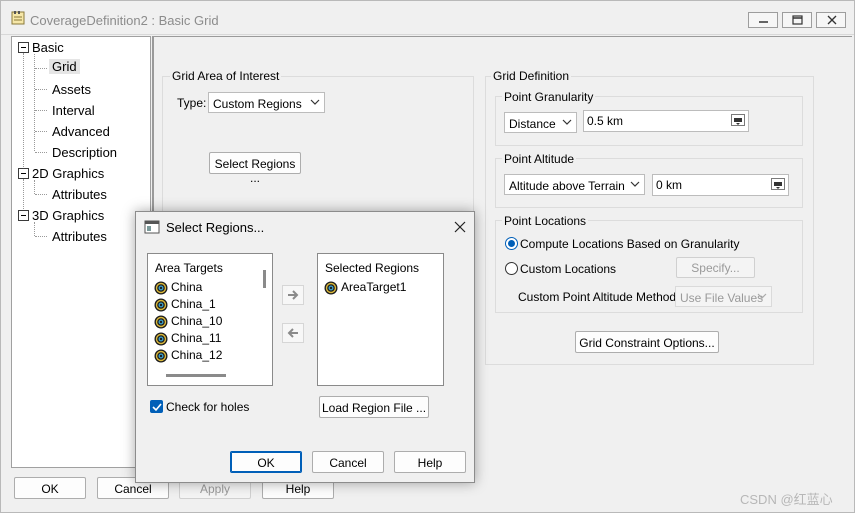  Describe the element at coordinates (511, 268) in the screenshot. I see `custom-locations-radio` at that location.